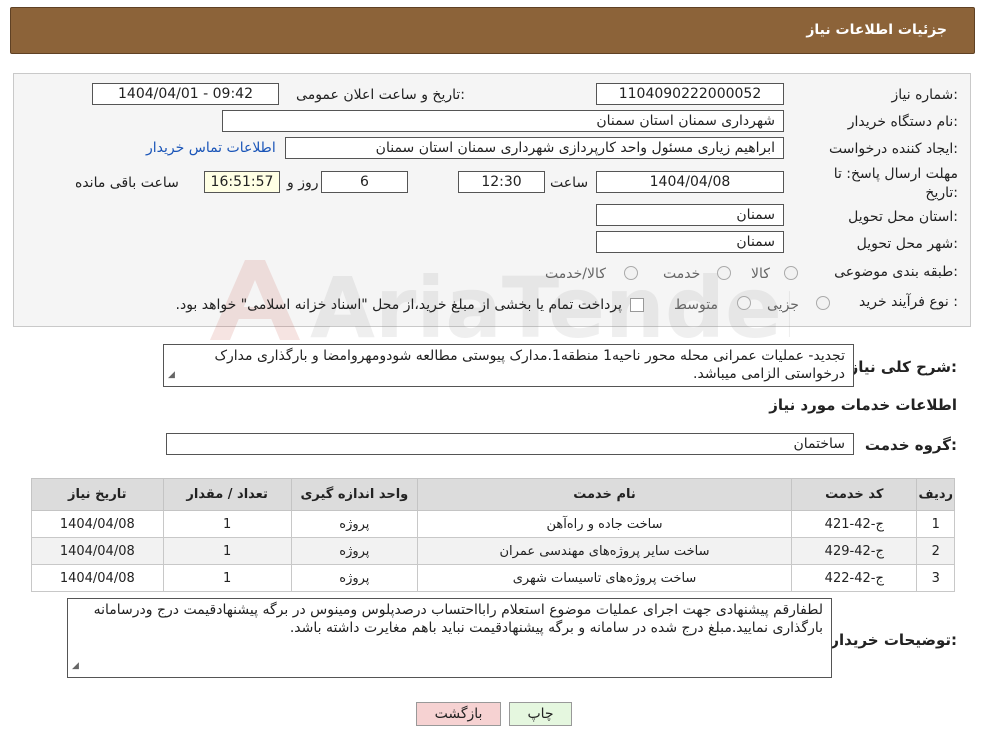 The image size is (985, 745). What do you see at coordinates (242, 182) in the screenshot?
I see `remaining-time-field: 16:51:57` at bounding box center [242, 182].